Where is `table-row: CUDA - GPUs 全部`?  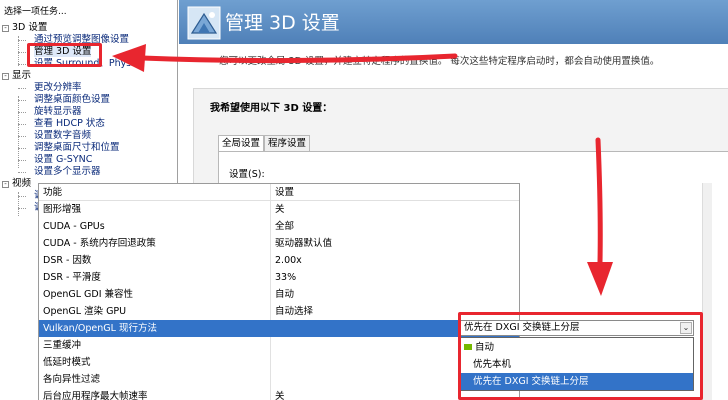
table-row: CUDA - GPUs 全部 is located at coordinates (279, 226).